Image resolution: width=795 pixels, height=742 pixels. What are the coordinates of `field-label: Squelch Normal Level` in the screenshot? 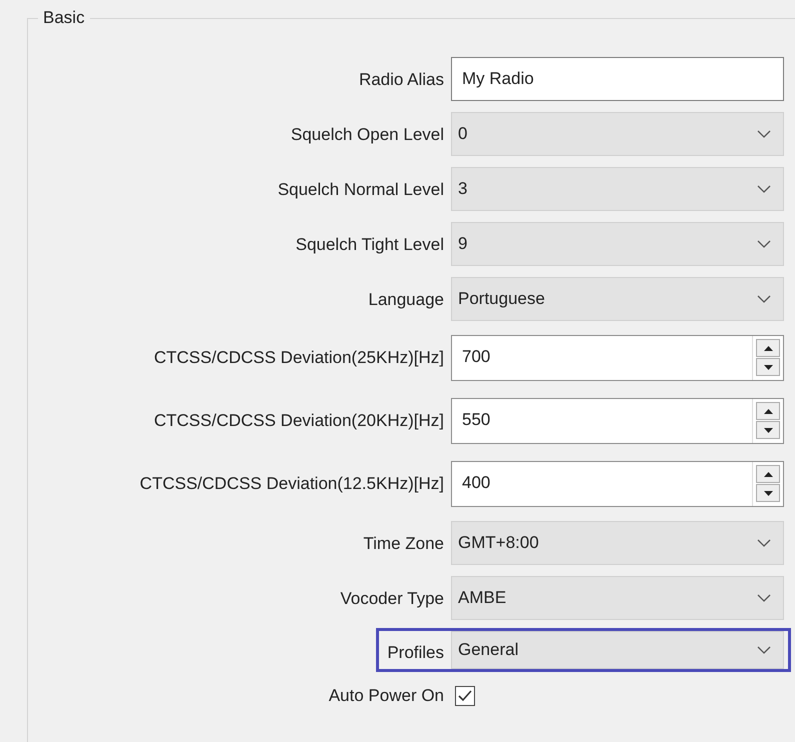 It's located at (361, 189).